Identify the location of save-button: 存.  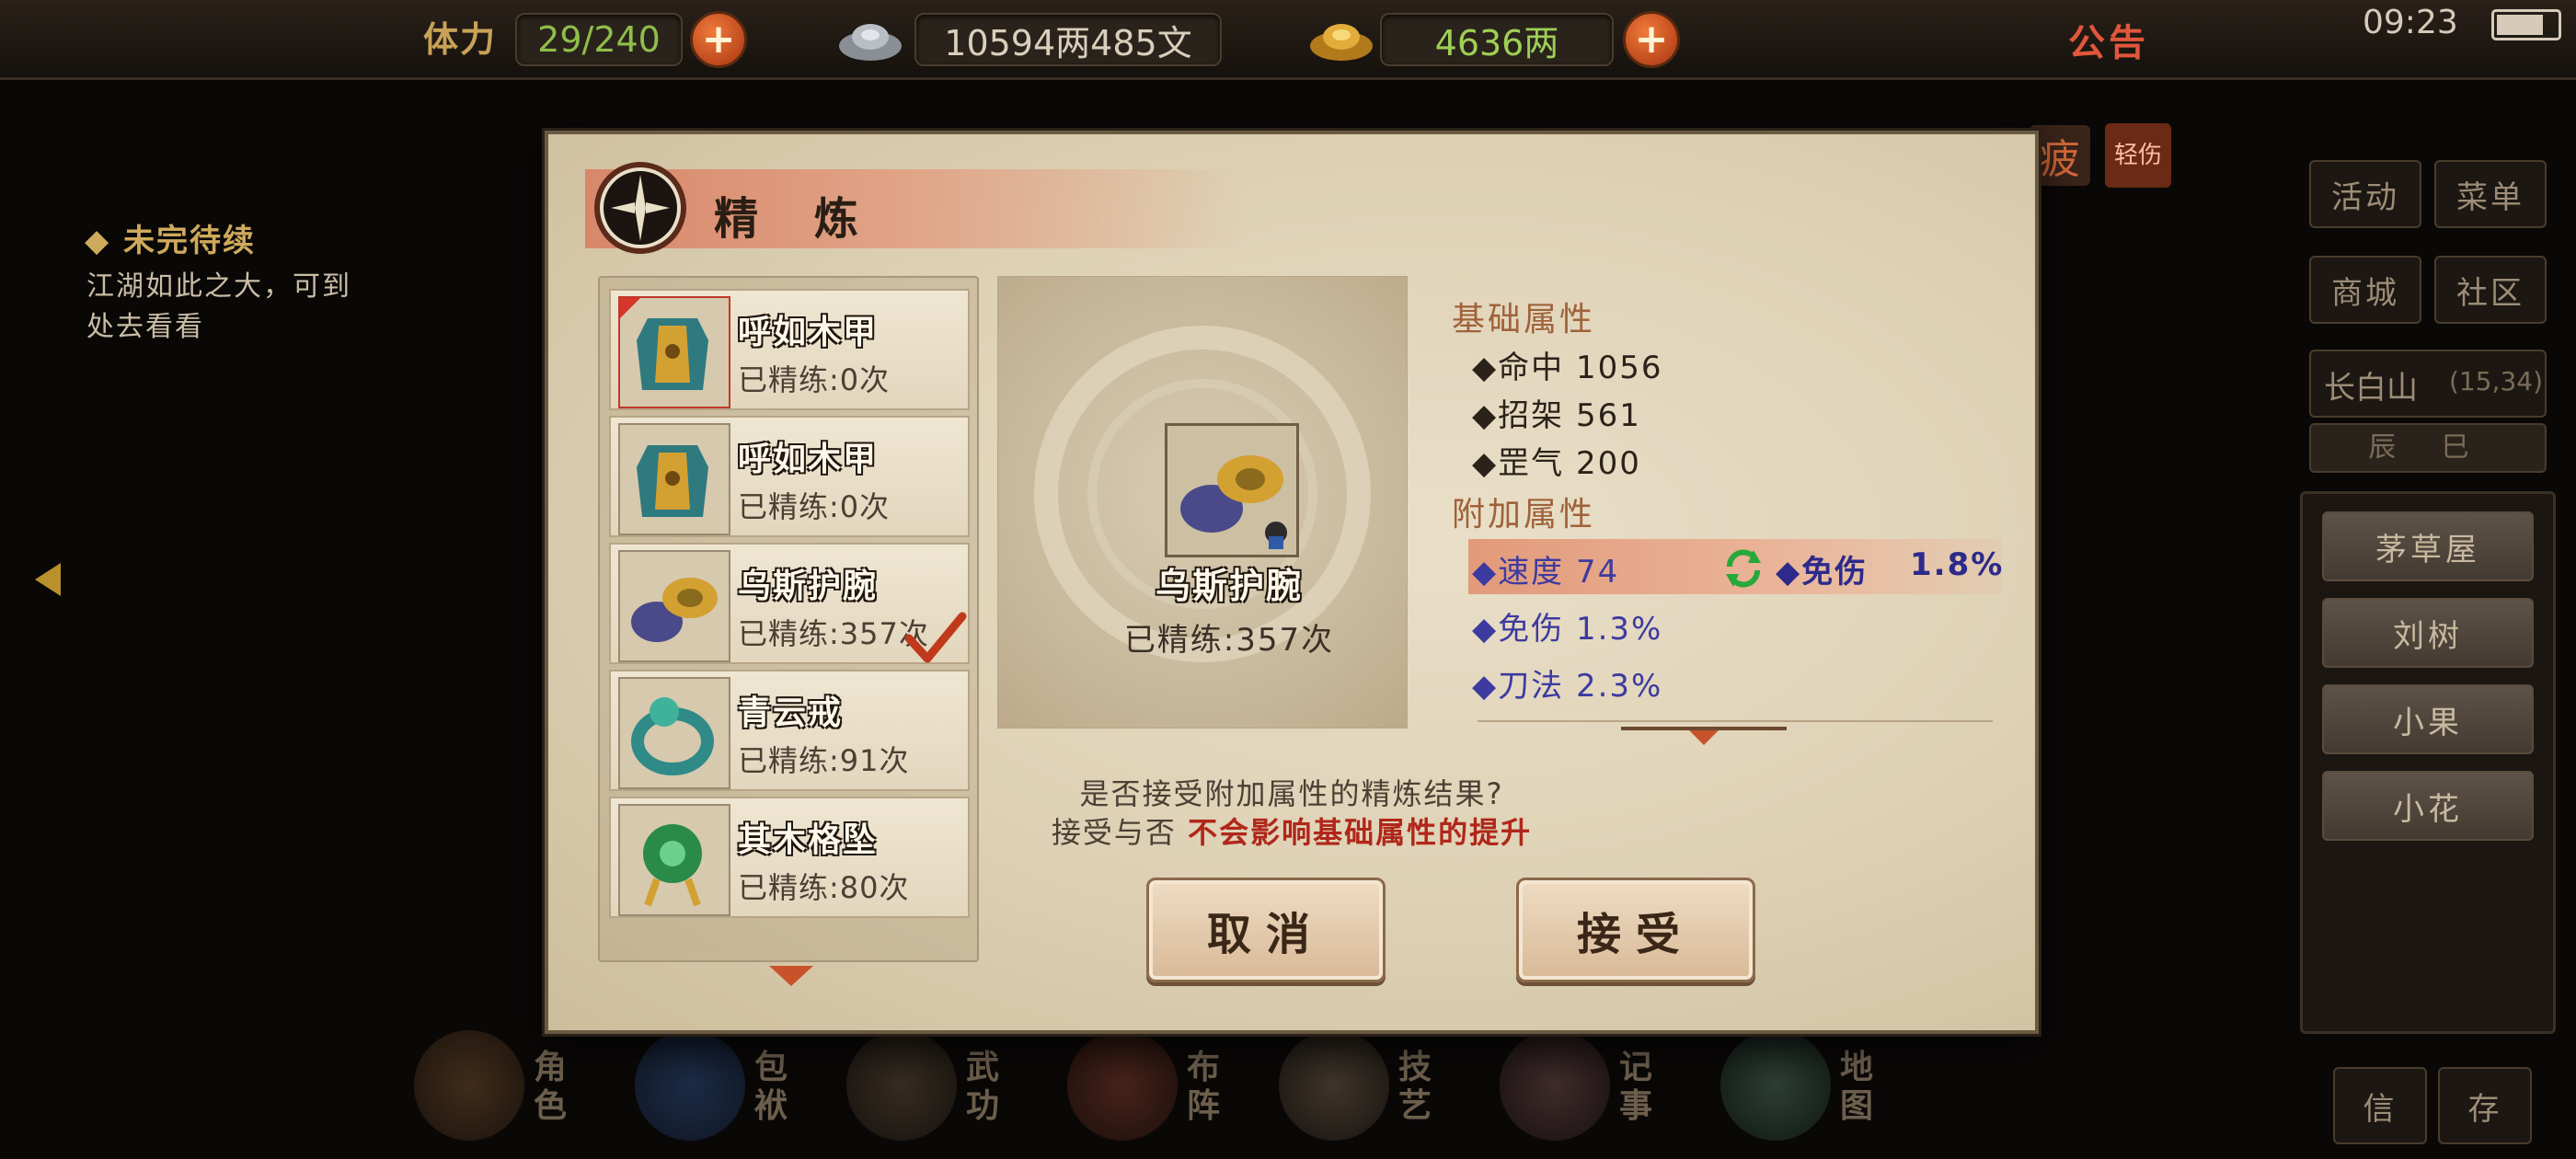
(2485, 1105).